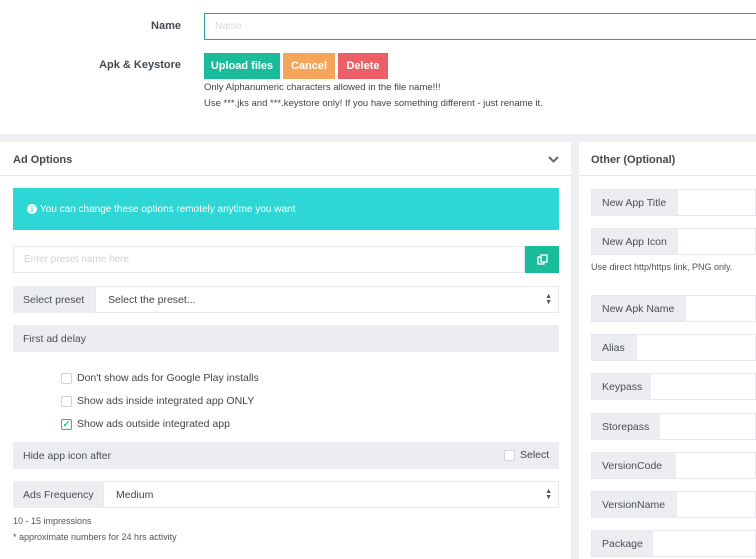  What do you see at coordinates (363, 66) in the screenshot?
I see `delete-button: Delete` at bounding box center [363, 66].